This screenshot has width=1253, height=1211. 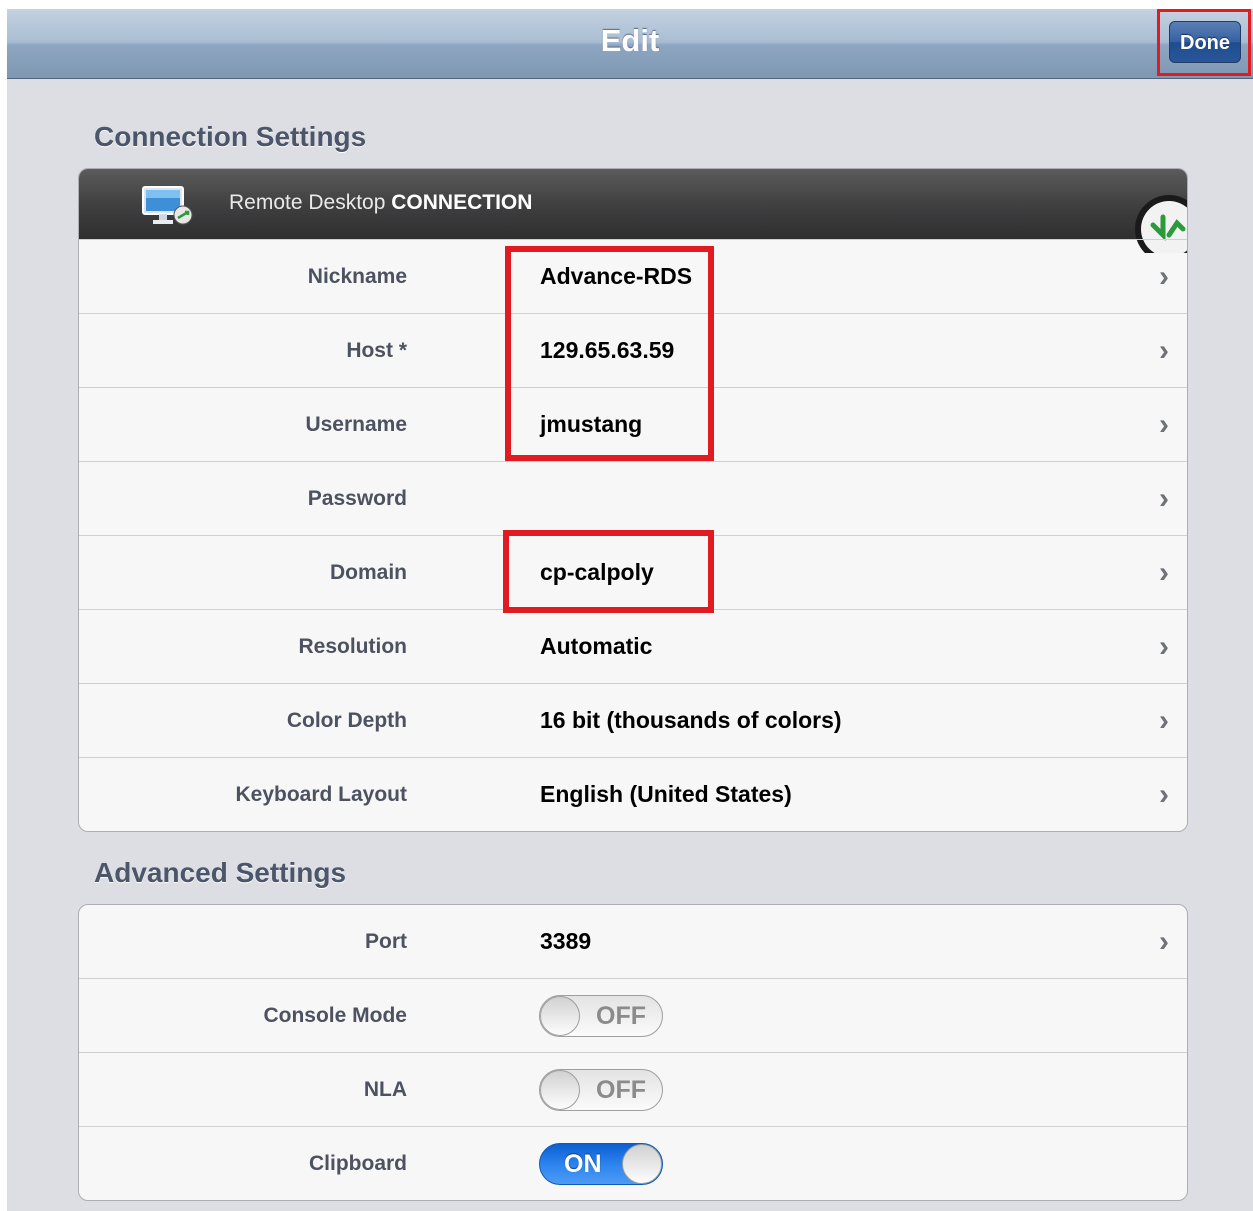 What do you see at coordinates (1204, 42) in the screenshot?
I see `done-highlight-box` at bounding box center [1204, 42].